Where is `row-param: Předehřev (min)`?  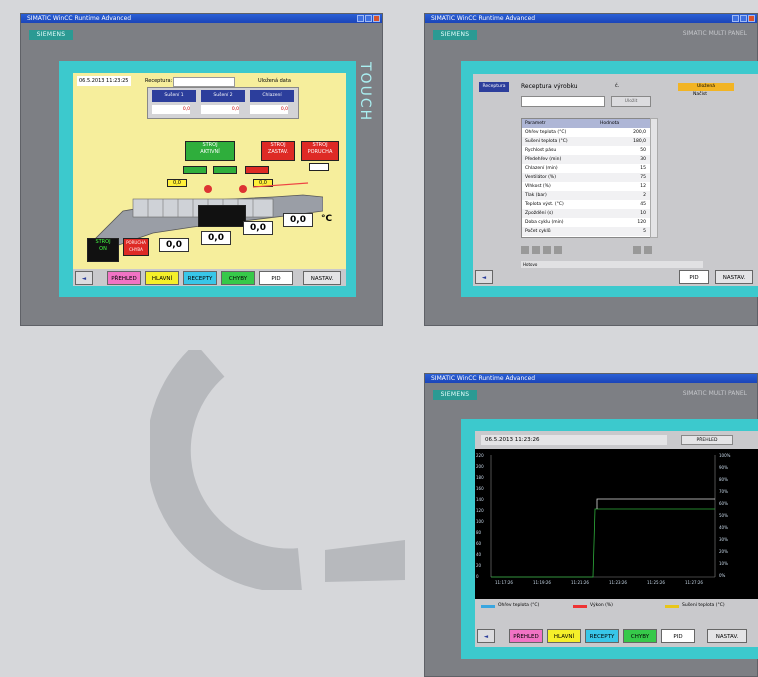 row-param: Předehřev (min) is located at coordinates (543, 159).